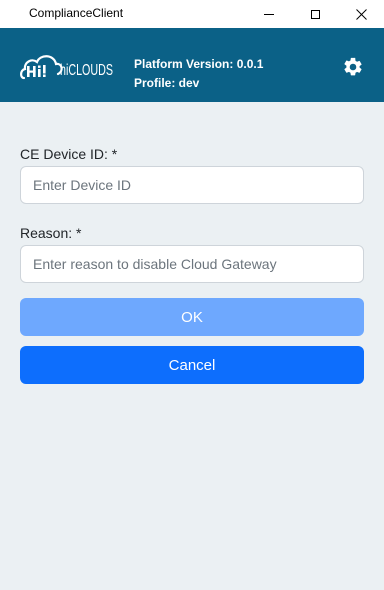 The height and width of the screenshot is (590, 384). I want to click on maximize-icon, so click(315, 14).